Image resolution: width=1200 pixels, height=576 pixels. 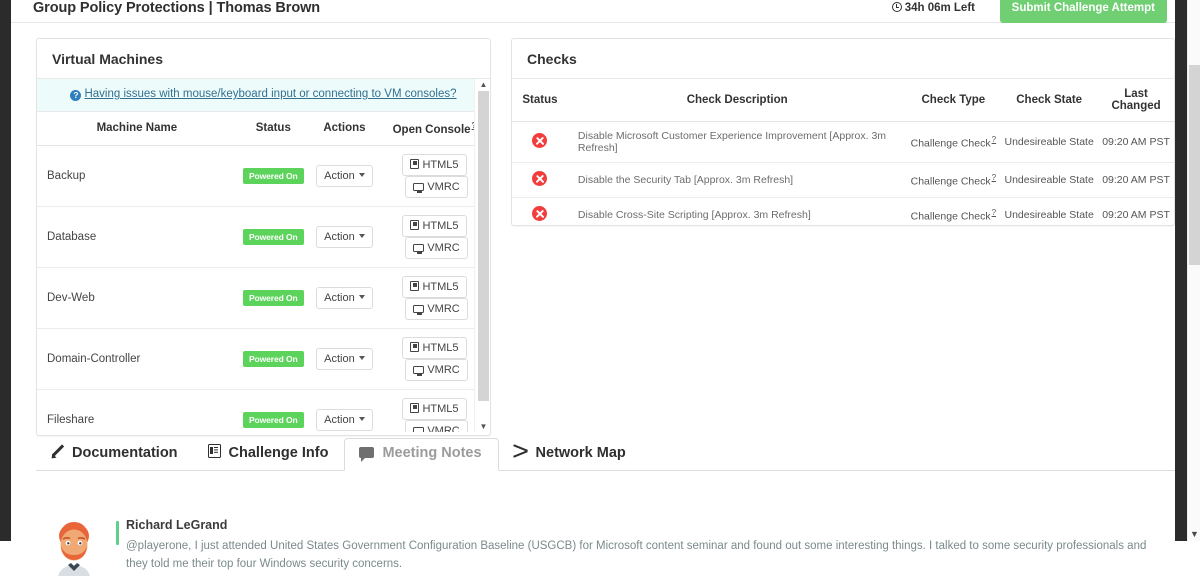 I want to click on page-scroll-down-arrow-icon: ▼, so click(x=1194, y=534).